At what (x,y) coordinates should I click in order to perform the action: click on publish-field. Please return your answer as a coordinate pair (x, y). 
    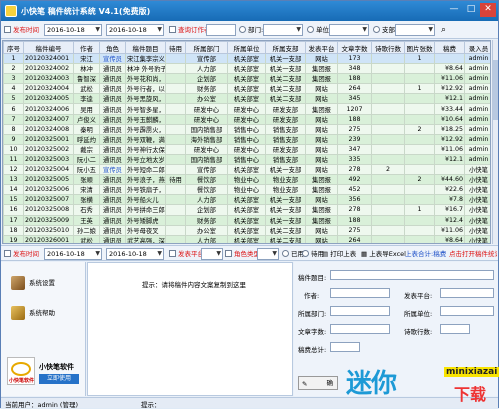
    Looking at the image, I should click on (467, 293).